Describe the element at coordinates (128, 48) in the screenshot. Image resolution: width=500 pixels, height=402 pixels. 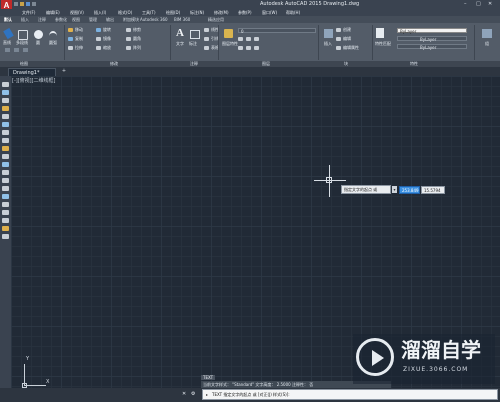
I see `array-icon` at that location.